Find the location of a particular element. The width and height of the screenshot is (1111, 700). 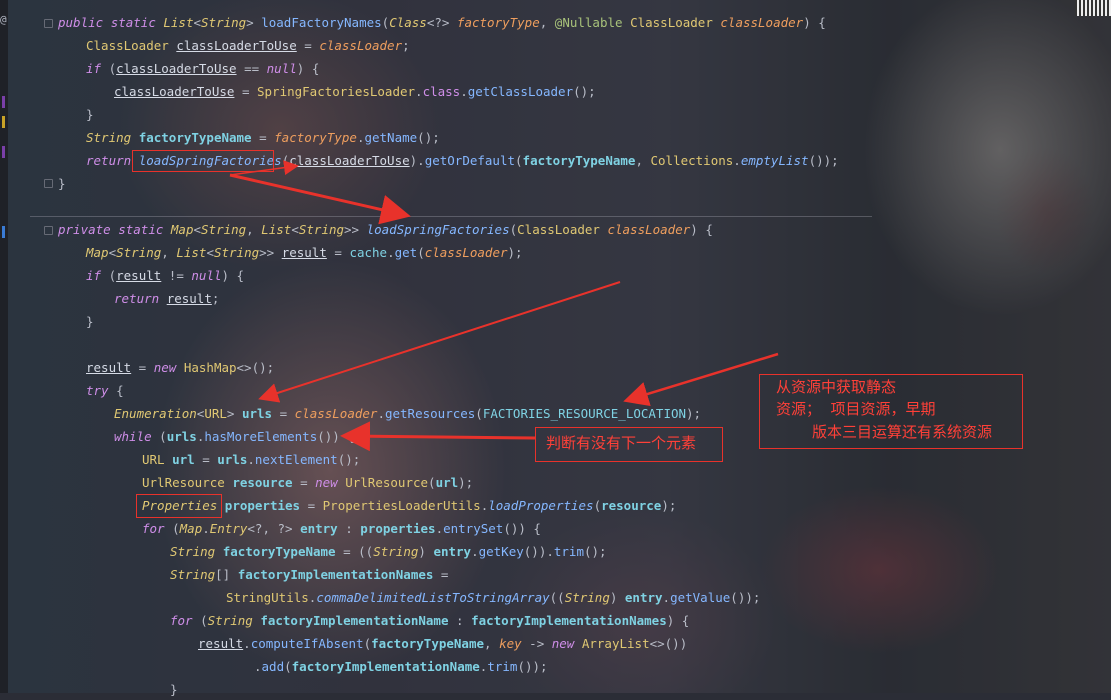

arrow-to-has-more-elements is located at coordinates (438, 436).